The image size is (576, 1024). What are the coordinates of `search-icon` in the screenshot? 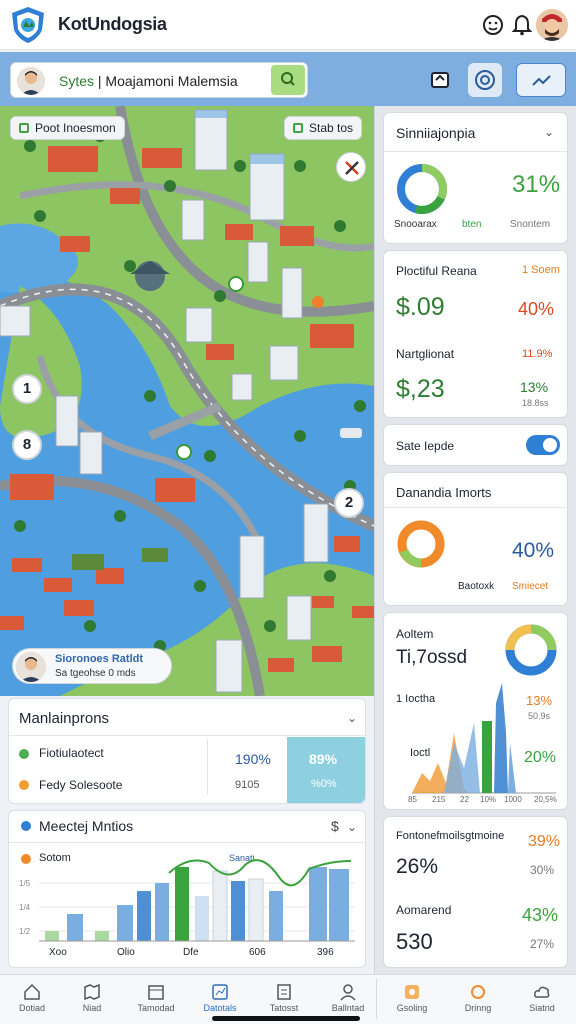 It's located at (288, 79).